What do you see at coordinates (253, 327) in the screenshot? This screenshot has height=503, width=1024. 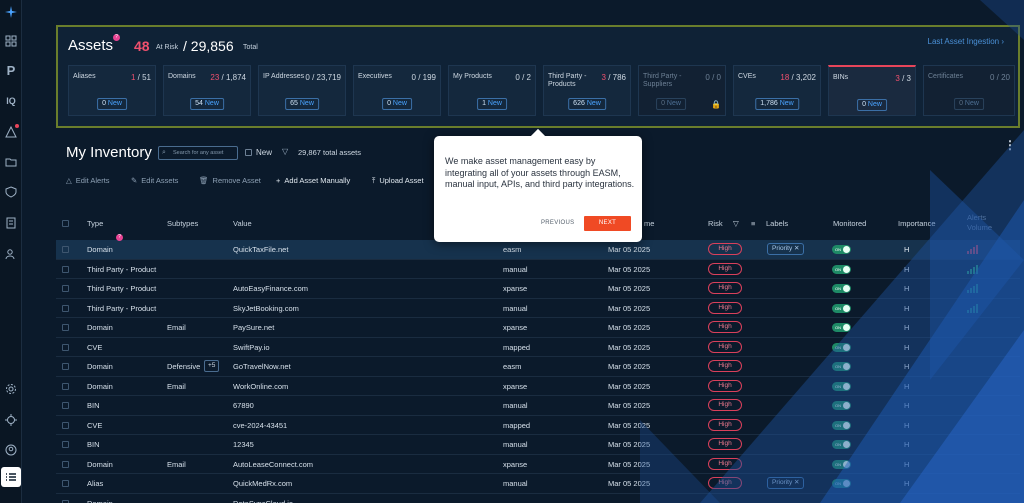 I see `cell-value: PaySure.net` at bounding box center [253, 327].